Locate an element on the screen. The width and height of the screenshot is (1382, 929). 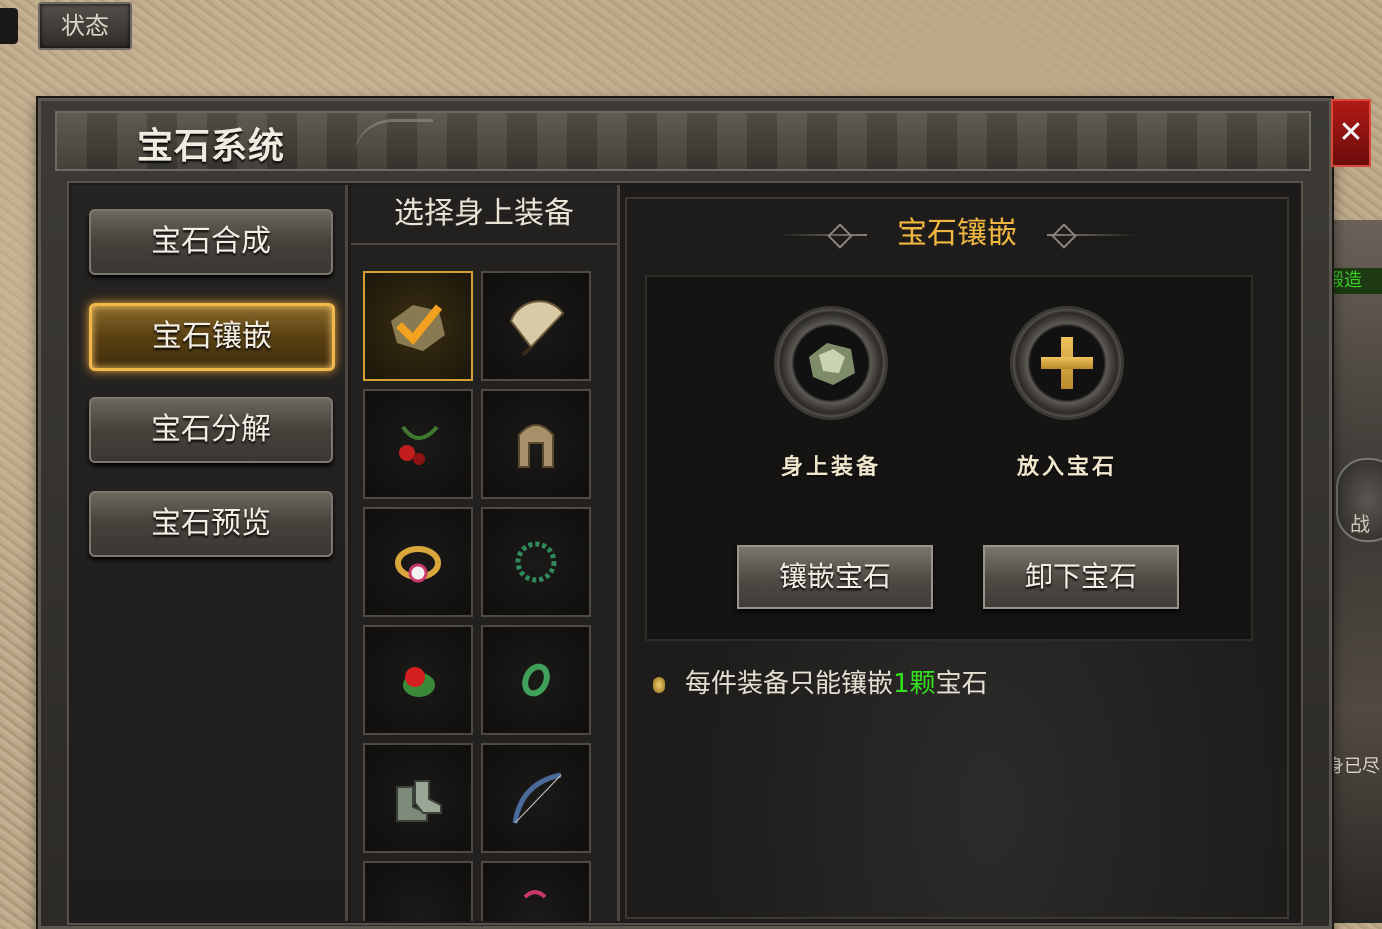
equipment-slot-boots is located at coordinates (418, 798).